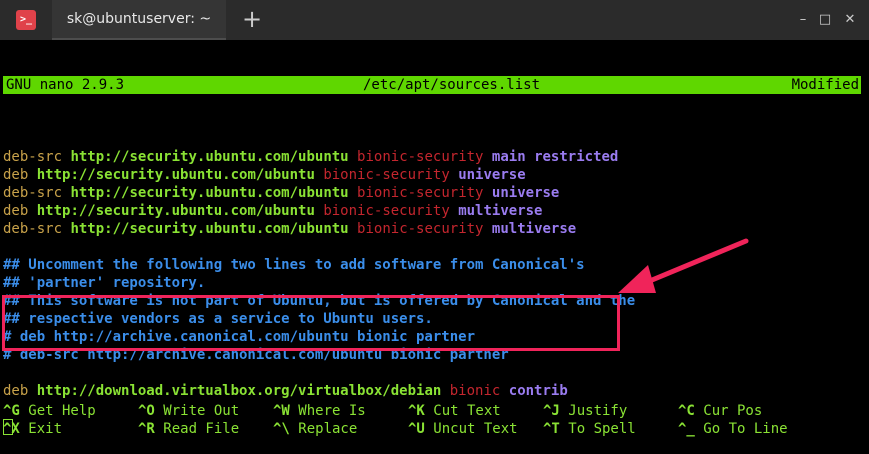 This screenshot has height=454, width=869. I want to click on shortcut-key: ^G, so click(11, 411).